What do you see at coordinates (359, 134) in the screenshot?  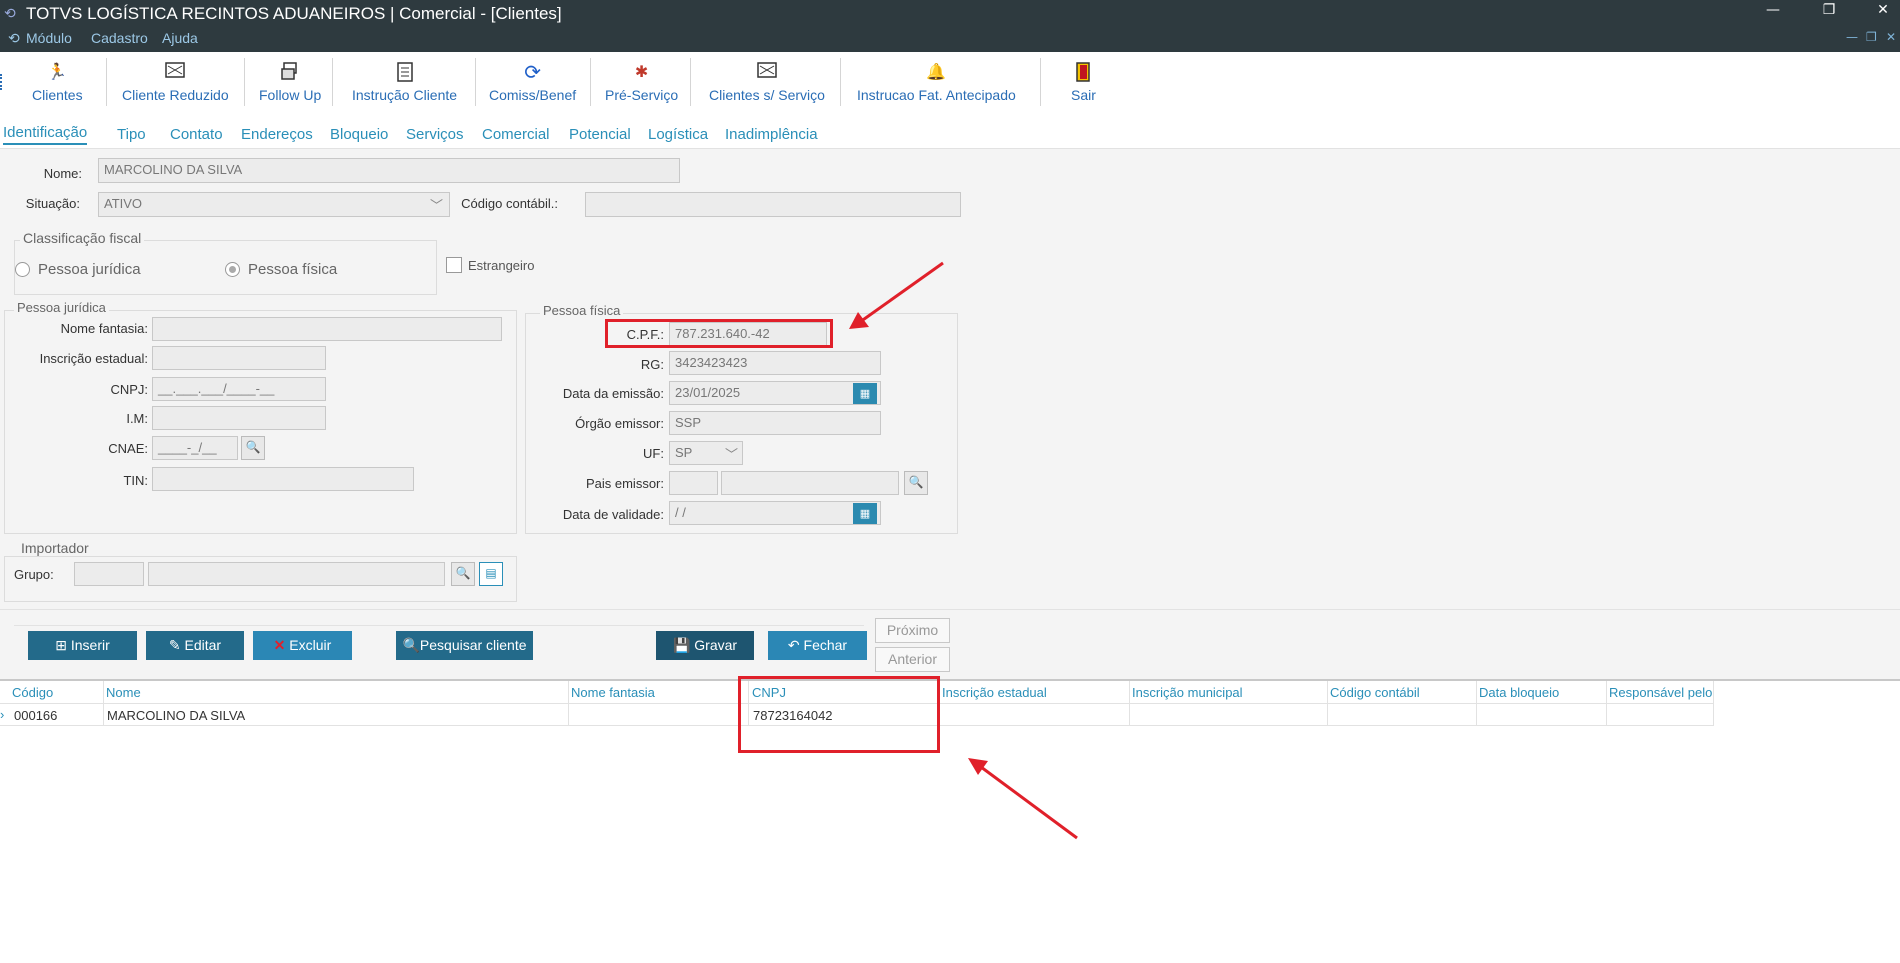 I see `tab-bloqueio: Bloqueio` at bounding box center [359, 134].